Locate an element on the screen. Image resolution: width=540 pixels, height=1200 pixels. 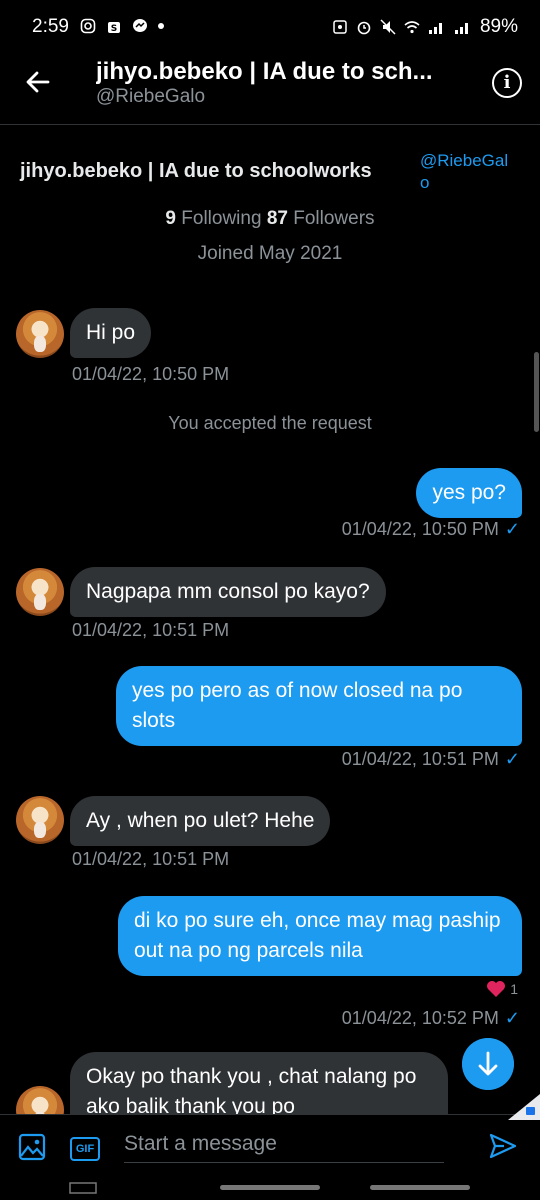
message-meta: 01/04/22, 10:52 PM ✓ is located at coordinates (431, 1018).